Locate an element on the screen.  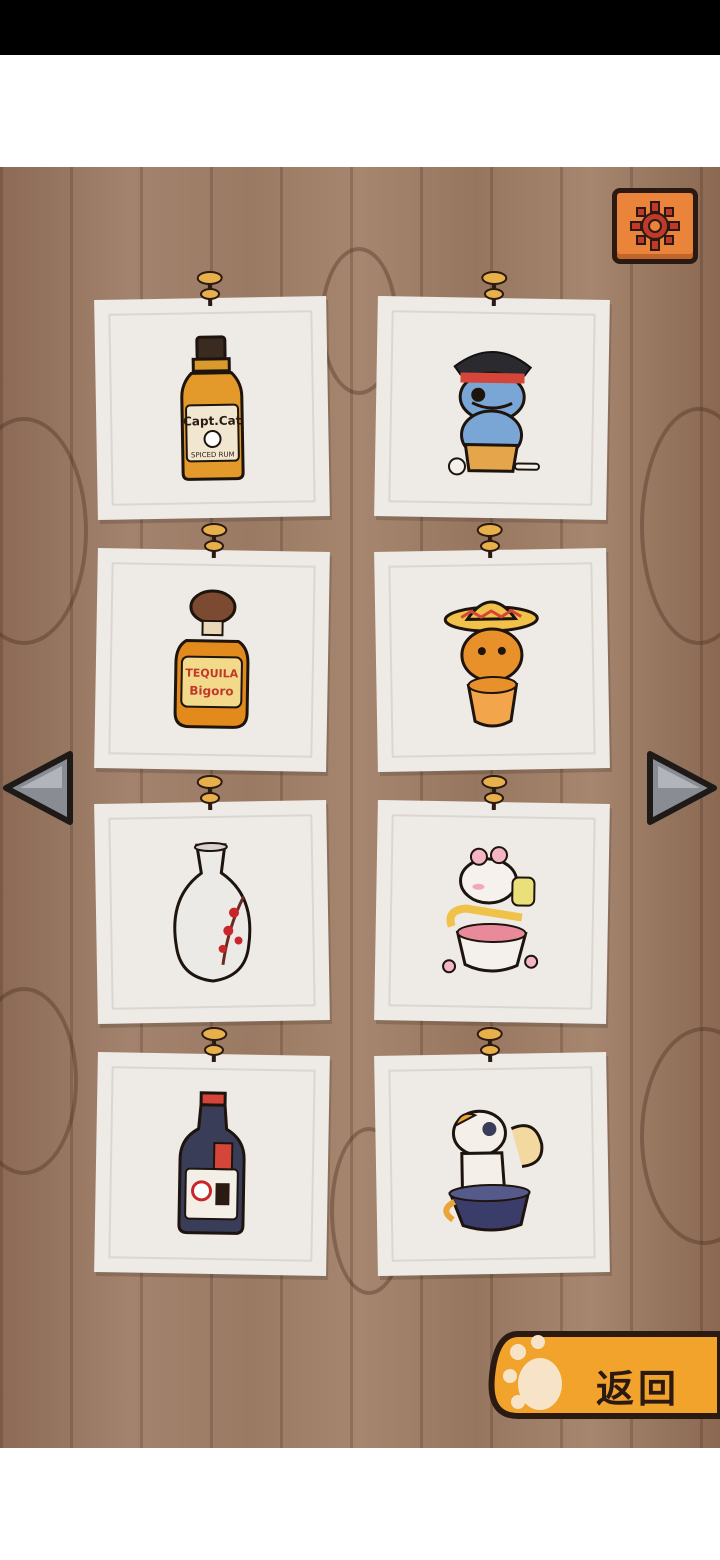
gear-icon is located at coordinates (655, 226).